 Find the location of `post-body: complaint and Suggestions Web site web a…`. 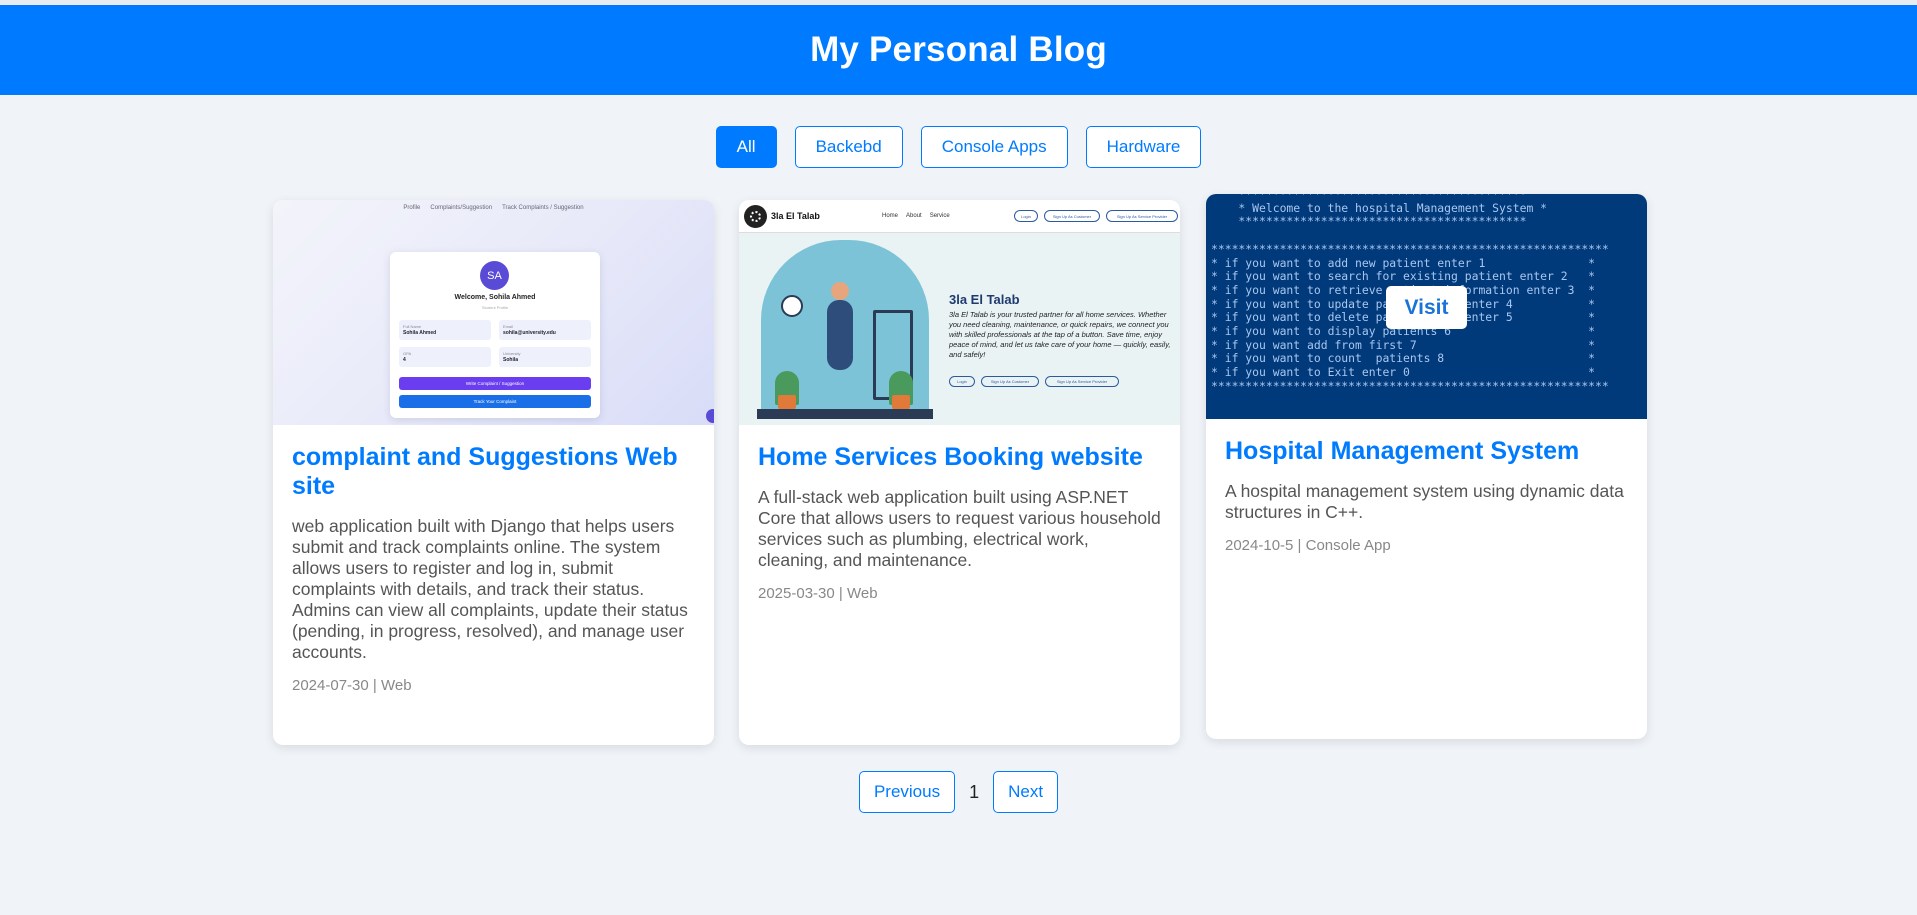

post-body: complaint and Suggestions Web site web a… is located at coordinates (493, 559).